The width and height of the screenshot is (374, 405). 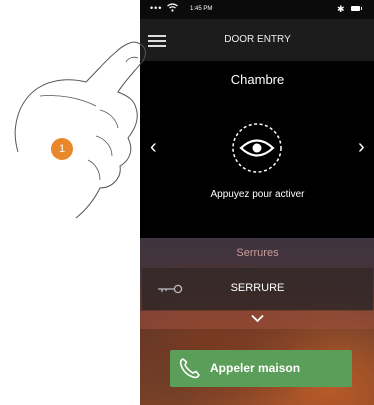 I want to click on chevron-down-icon, so click(x=257, y=318).